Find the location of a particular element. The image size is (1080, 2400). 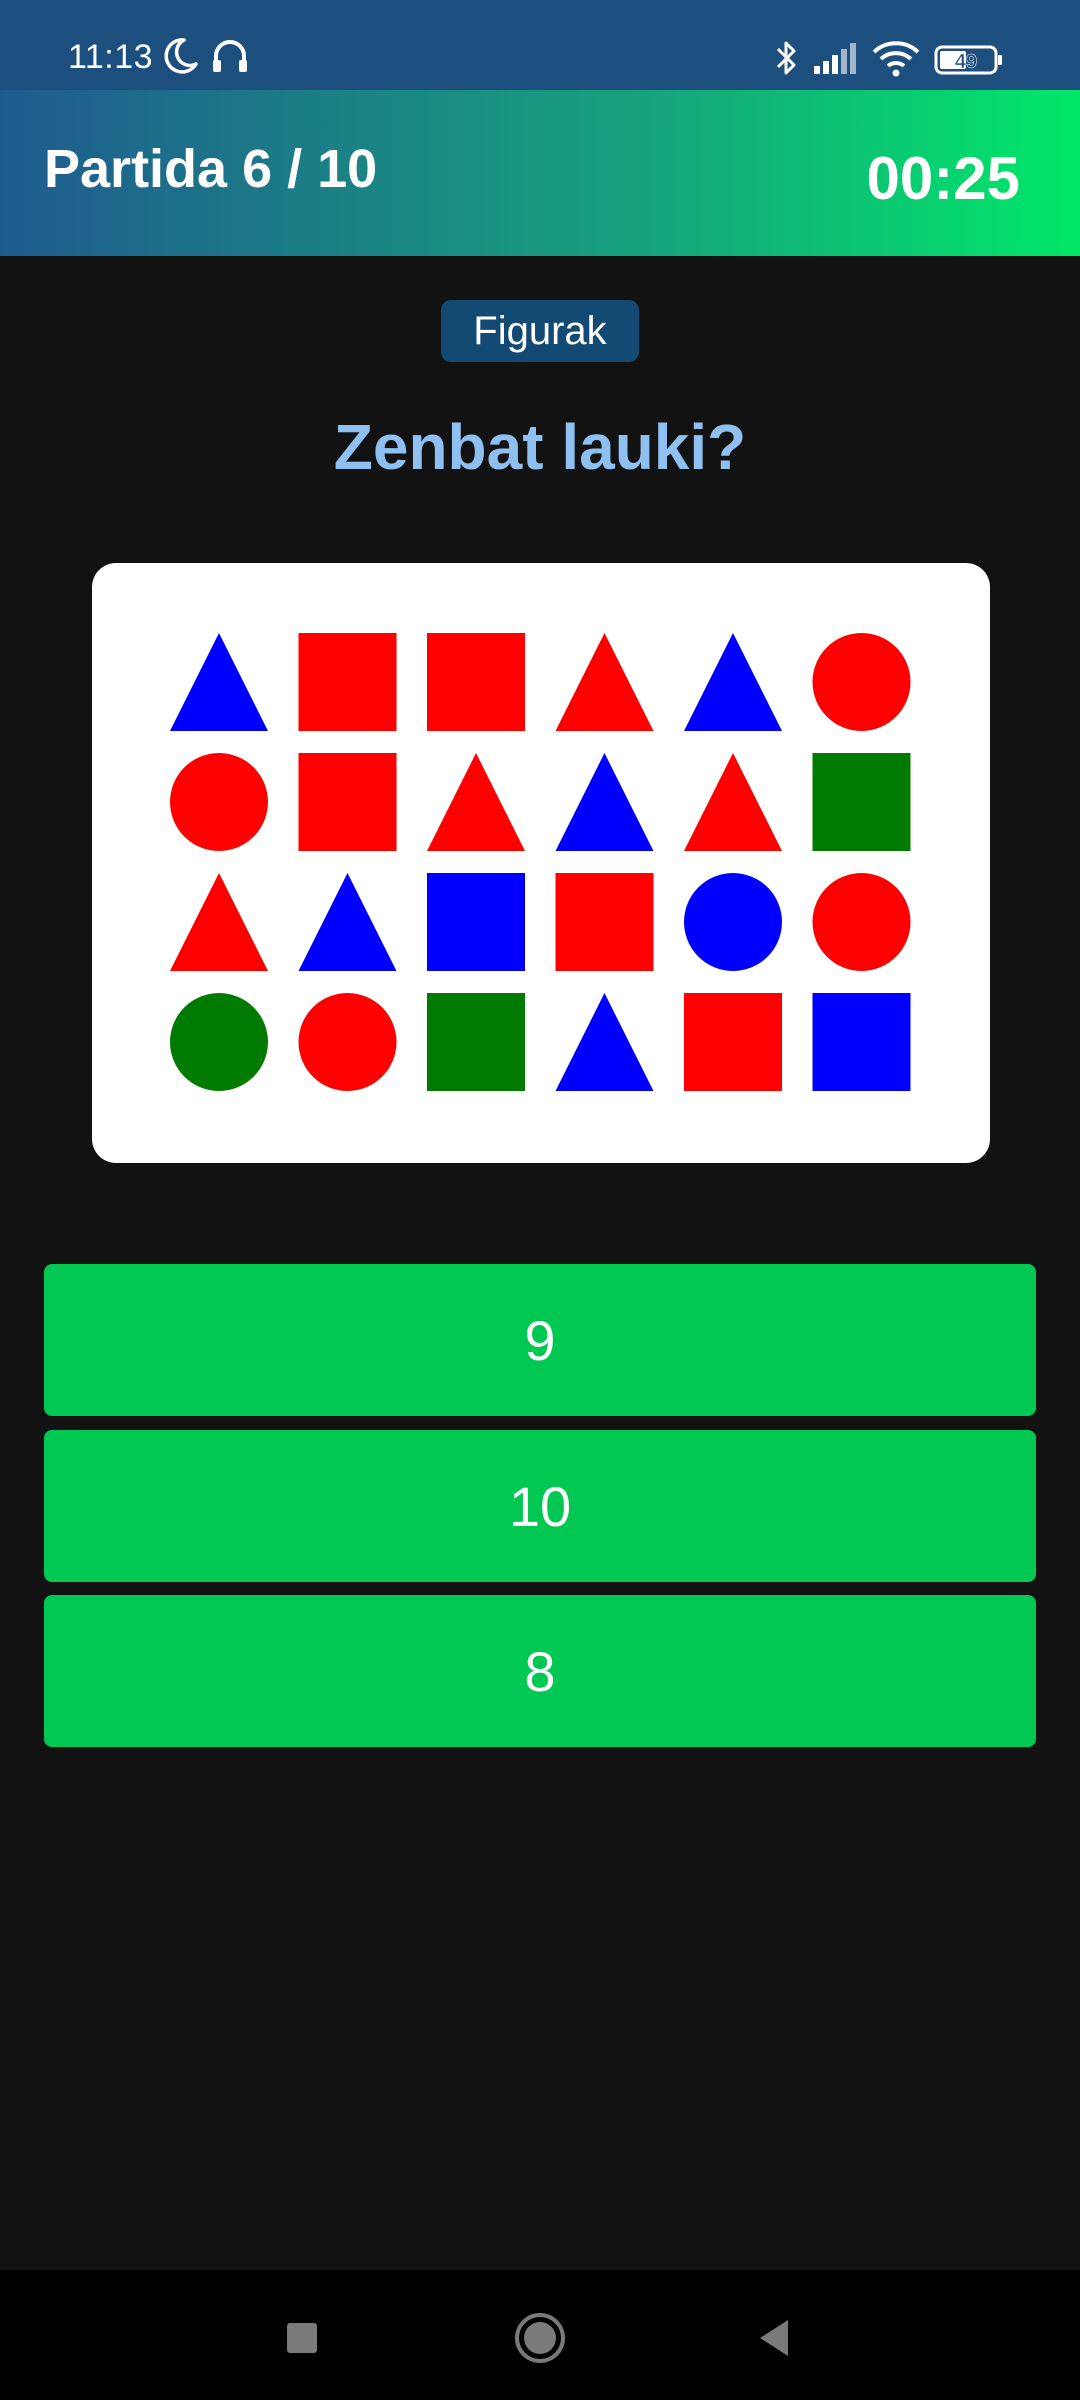

red-circle-r1c6 is located at coordinates (861, 682).